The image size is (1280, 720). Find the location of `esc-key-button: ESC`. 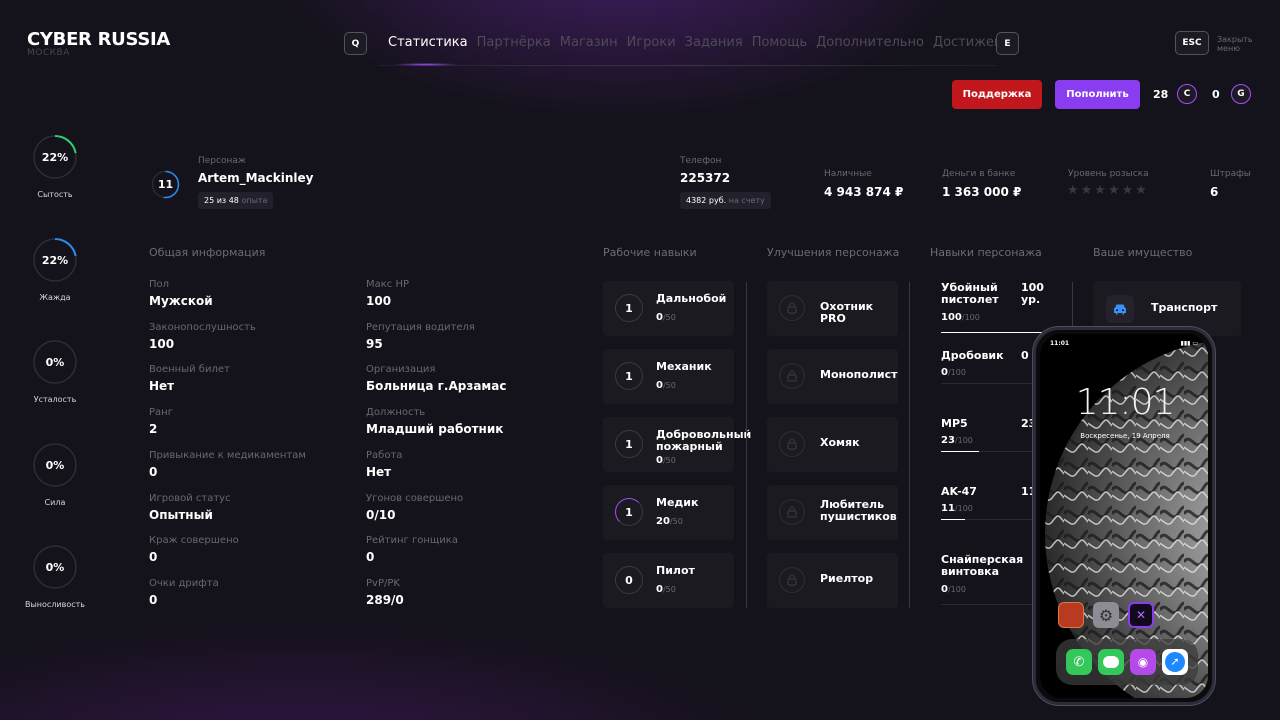

esc-key-button: ESC is located at coordinates (1192, 43).